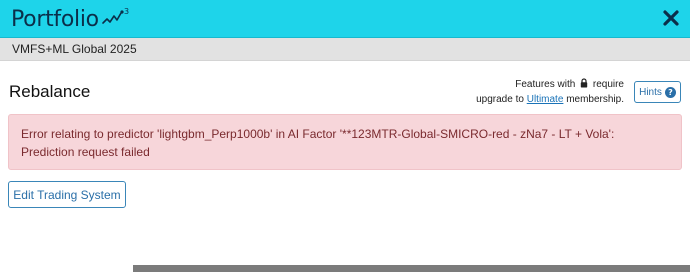  What do you see at coordinates (650, 92) in the screenshot?
I see `hints-label: Hints` at bounding box center [650, 92].